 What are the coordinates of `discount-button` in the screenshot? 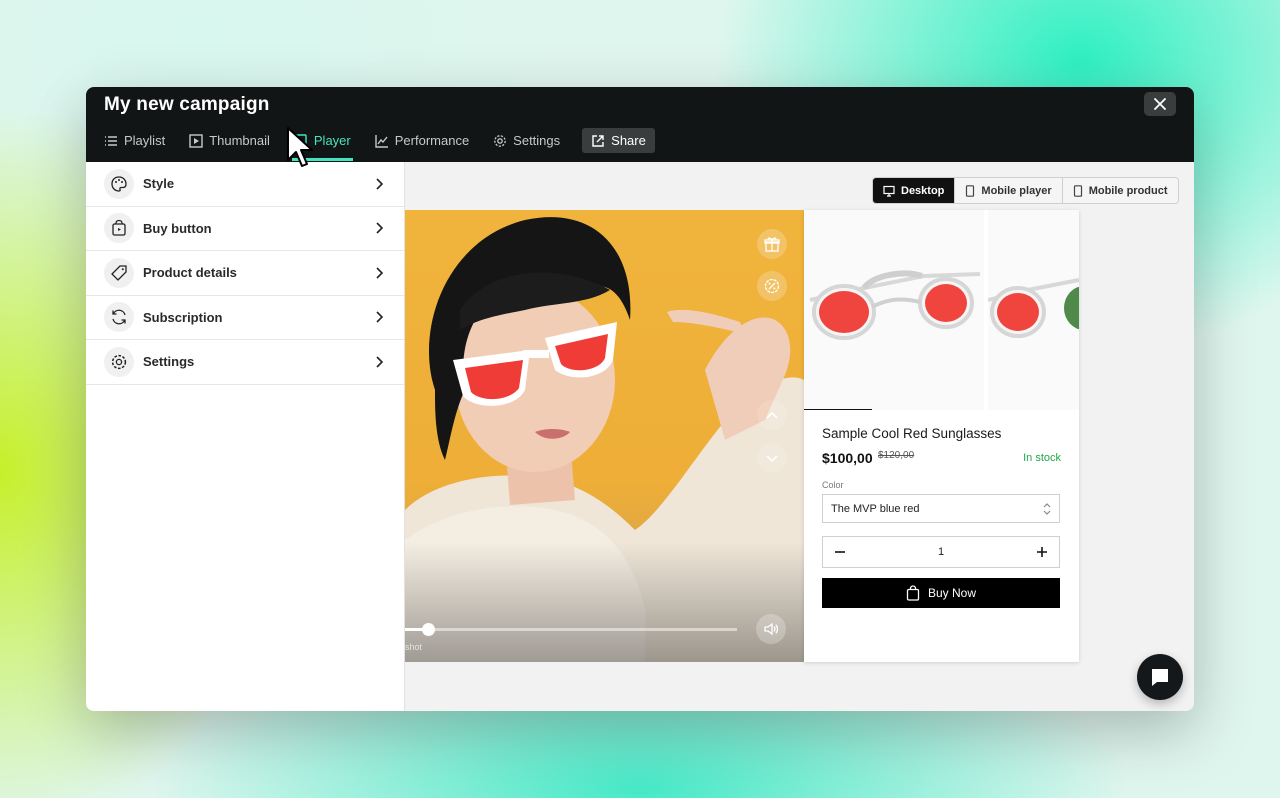 It's located at (772, 286).